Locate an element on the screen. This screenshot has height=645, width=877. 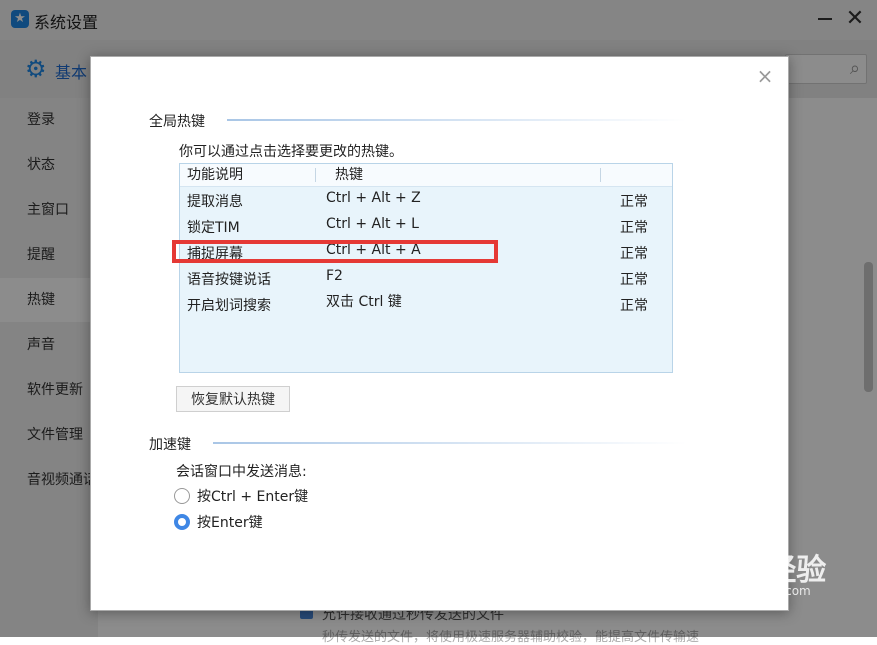
row-hotkey: F2 is located at coordinates (334, 276).